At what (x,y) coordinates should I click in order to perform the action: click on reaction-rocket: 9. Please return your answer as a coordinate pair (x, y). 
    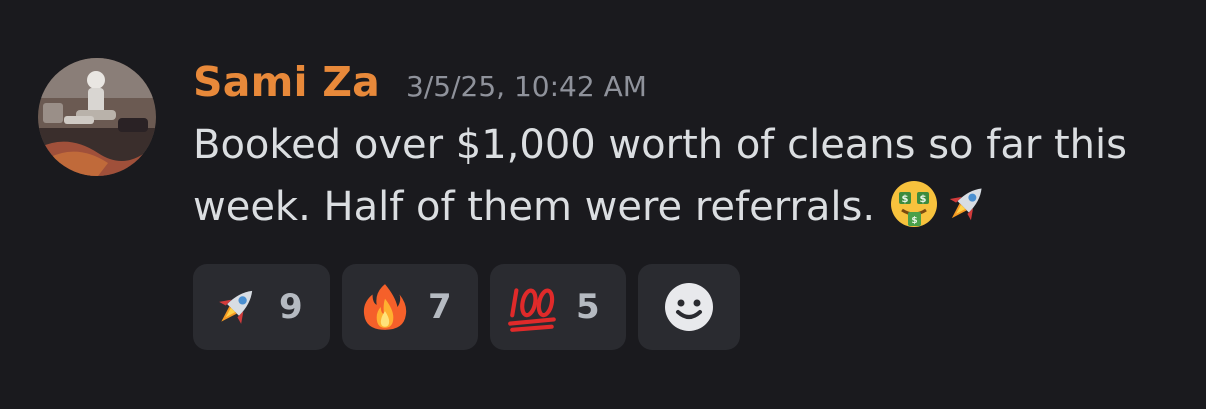
    Looking at the image, I should click on (261, 307).